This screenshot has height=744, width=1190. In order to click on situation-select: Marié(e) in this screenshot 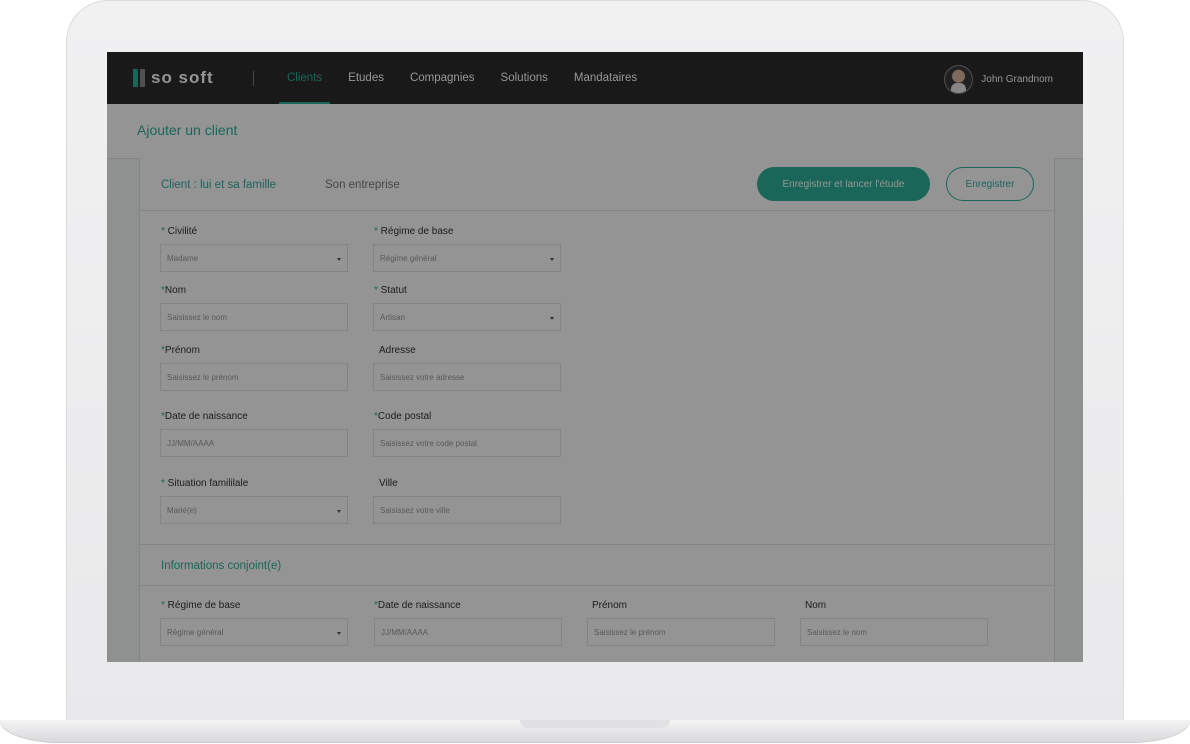, I will do `click(254, 510)`.